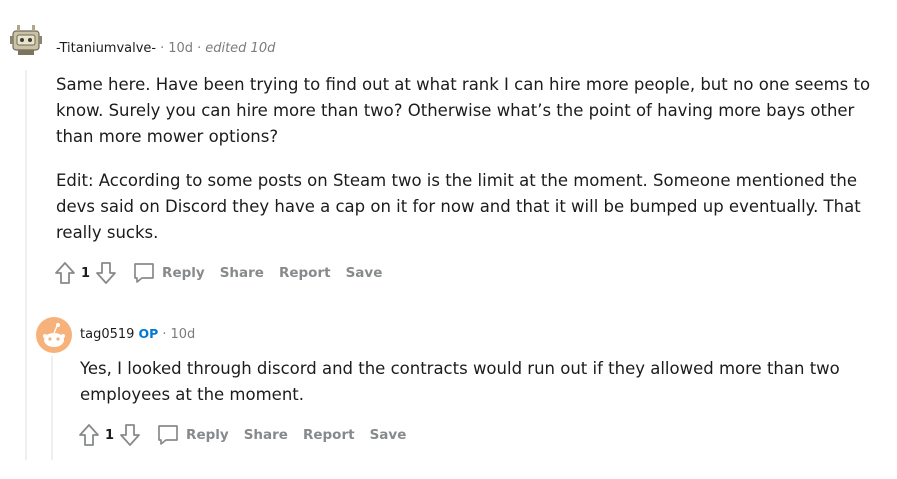 The height and width of the screenshot is (479, 897). What do you see at coordinates (52, 408) in the screenshot?
I see `thread-line-reply` at bounding box center [52, 408].